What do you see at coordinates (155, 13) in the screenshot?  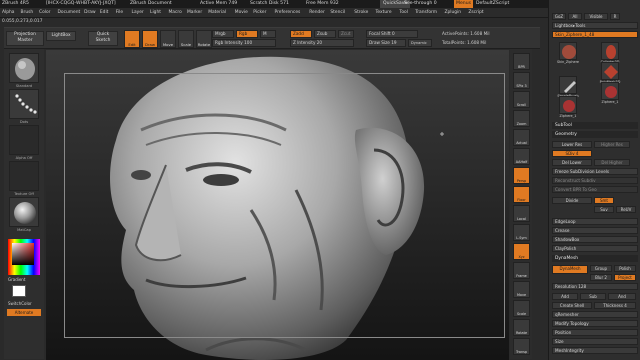 I see `menu-light: Light` at bounding box center [155, 13].